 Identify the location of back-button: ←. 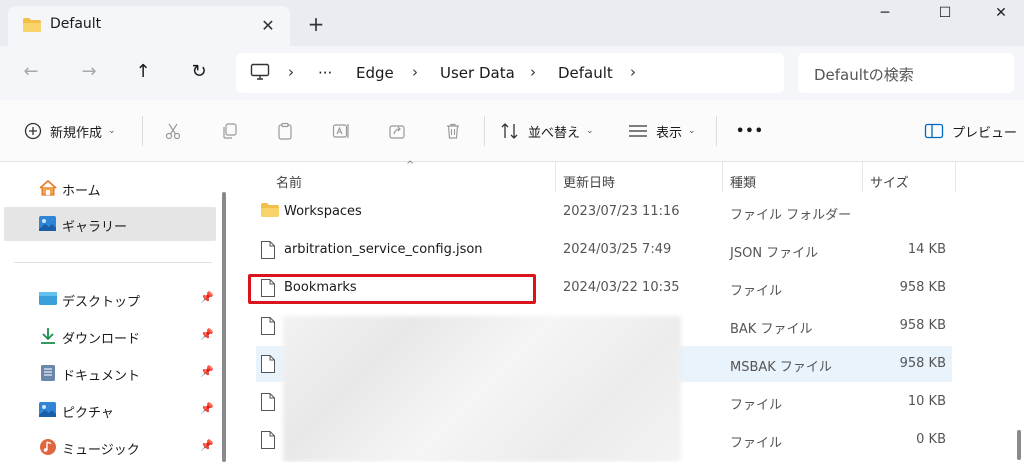
(31, 73).